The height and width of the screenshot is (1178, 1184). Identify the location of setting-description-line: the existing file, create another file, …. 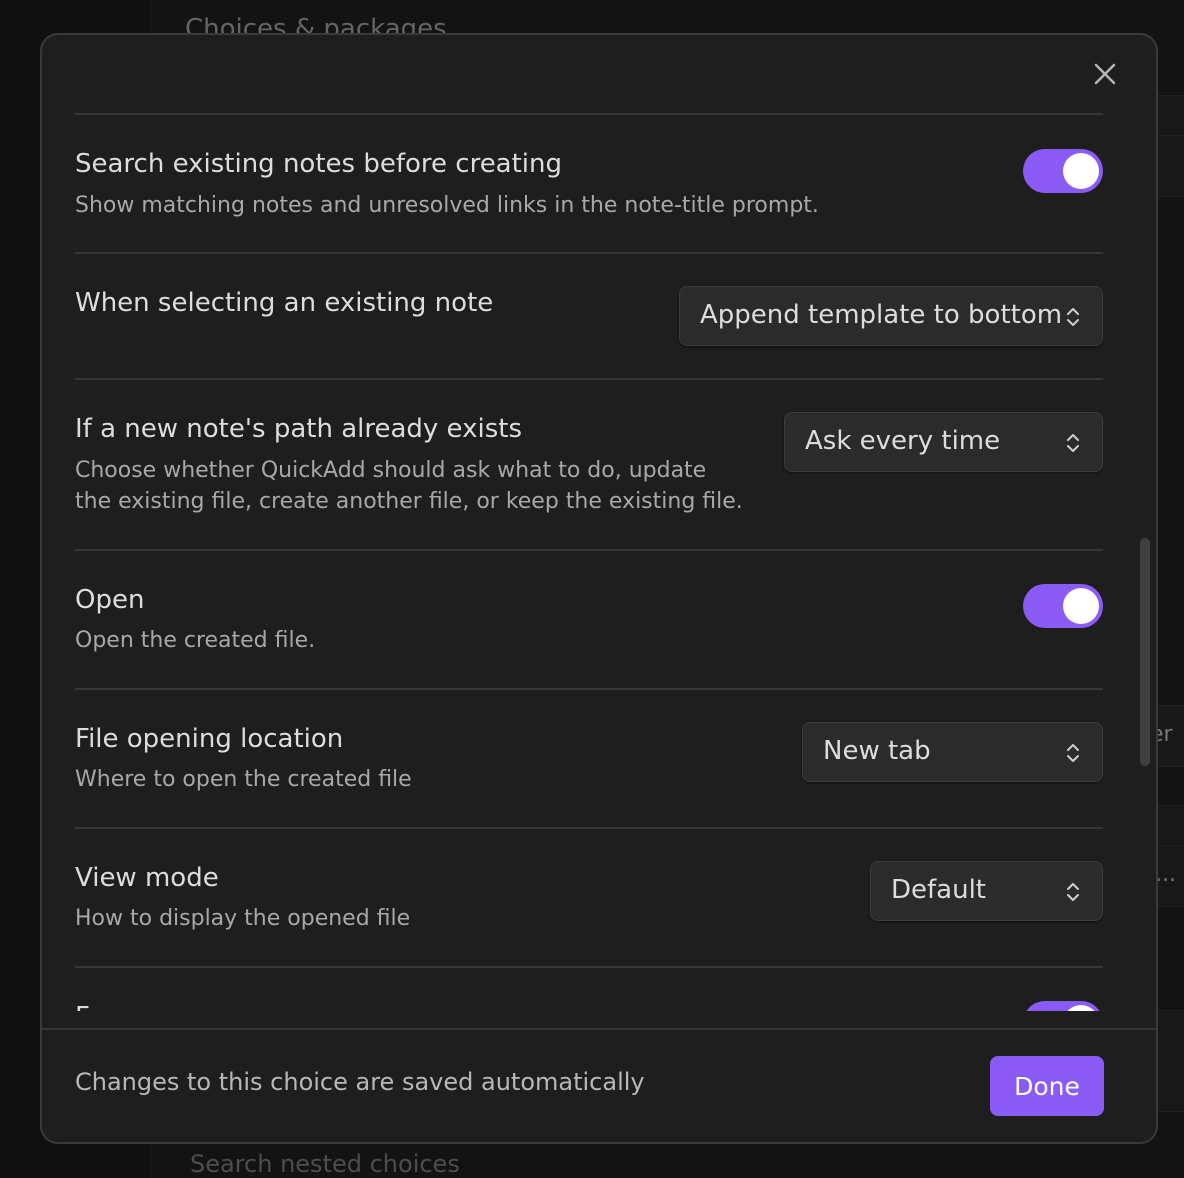
(409, 501).